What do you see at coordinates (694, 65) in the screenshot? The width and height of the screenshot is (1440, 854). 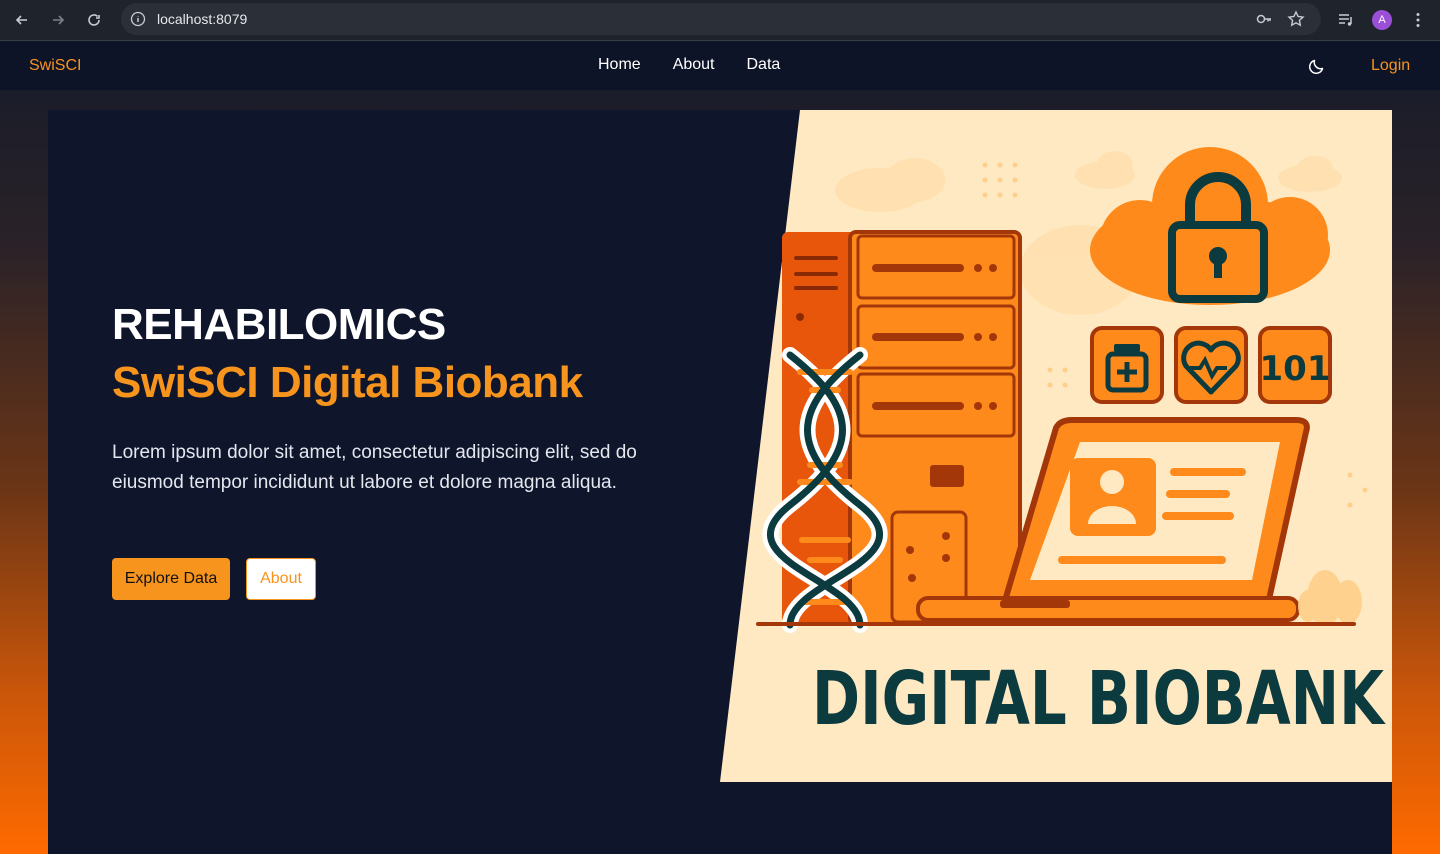 I see `nav-link-about: About` at bounding box center [694, 65].